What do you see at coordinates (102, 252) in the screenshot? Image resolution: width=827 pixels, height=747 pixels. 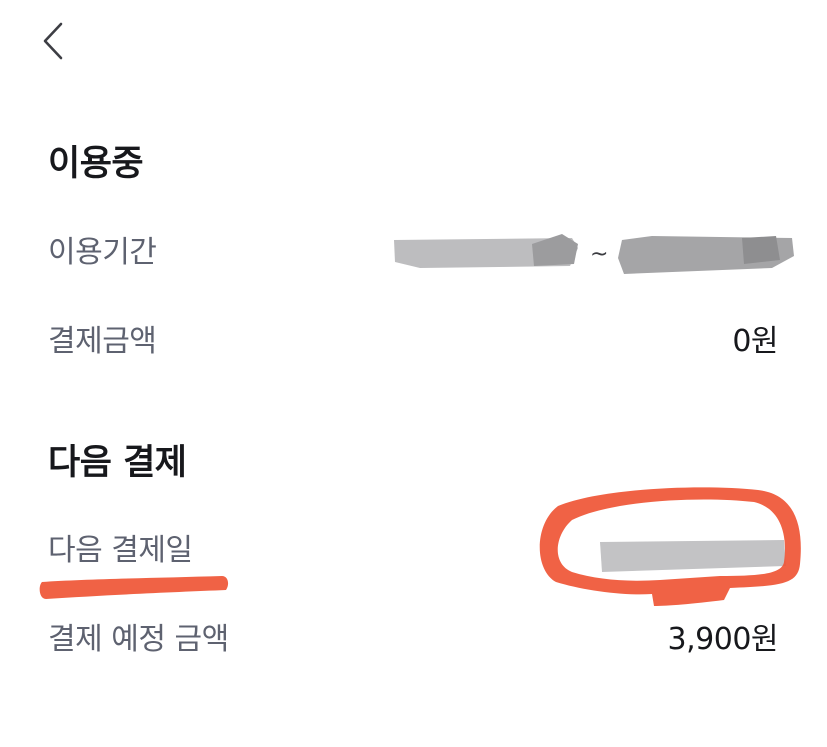 I see `usage-period-label: 이용기간` at bounding box center [102, 252].